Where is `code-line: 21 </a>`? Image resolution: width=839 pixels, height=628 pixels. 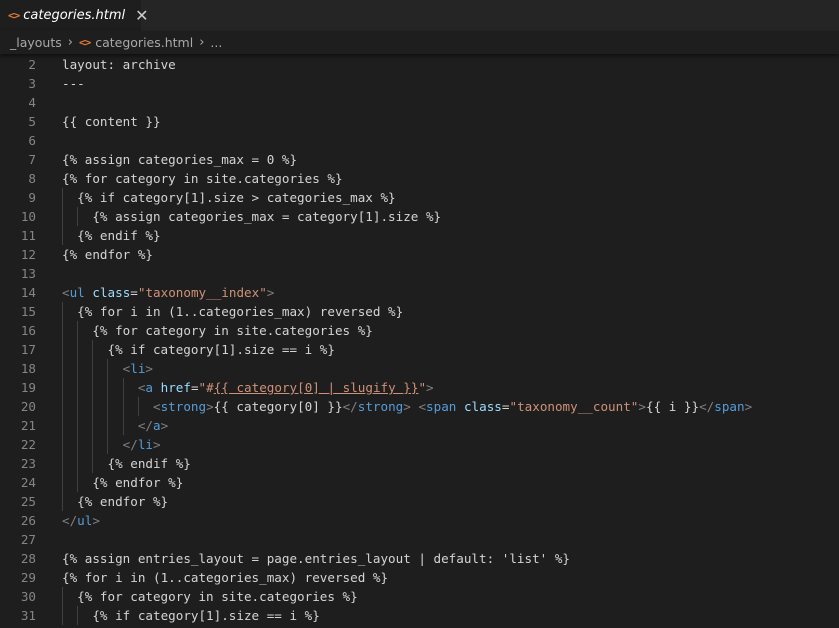 code-line: 21 </a> is located at coordinates (419, 425).